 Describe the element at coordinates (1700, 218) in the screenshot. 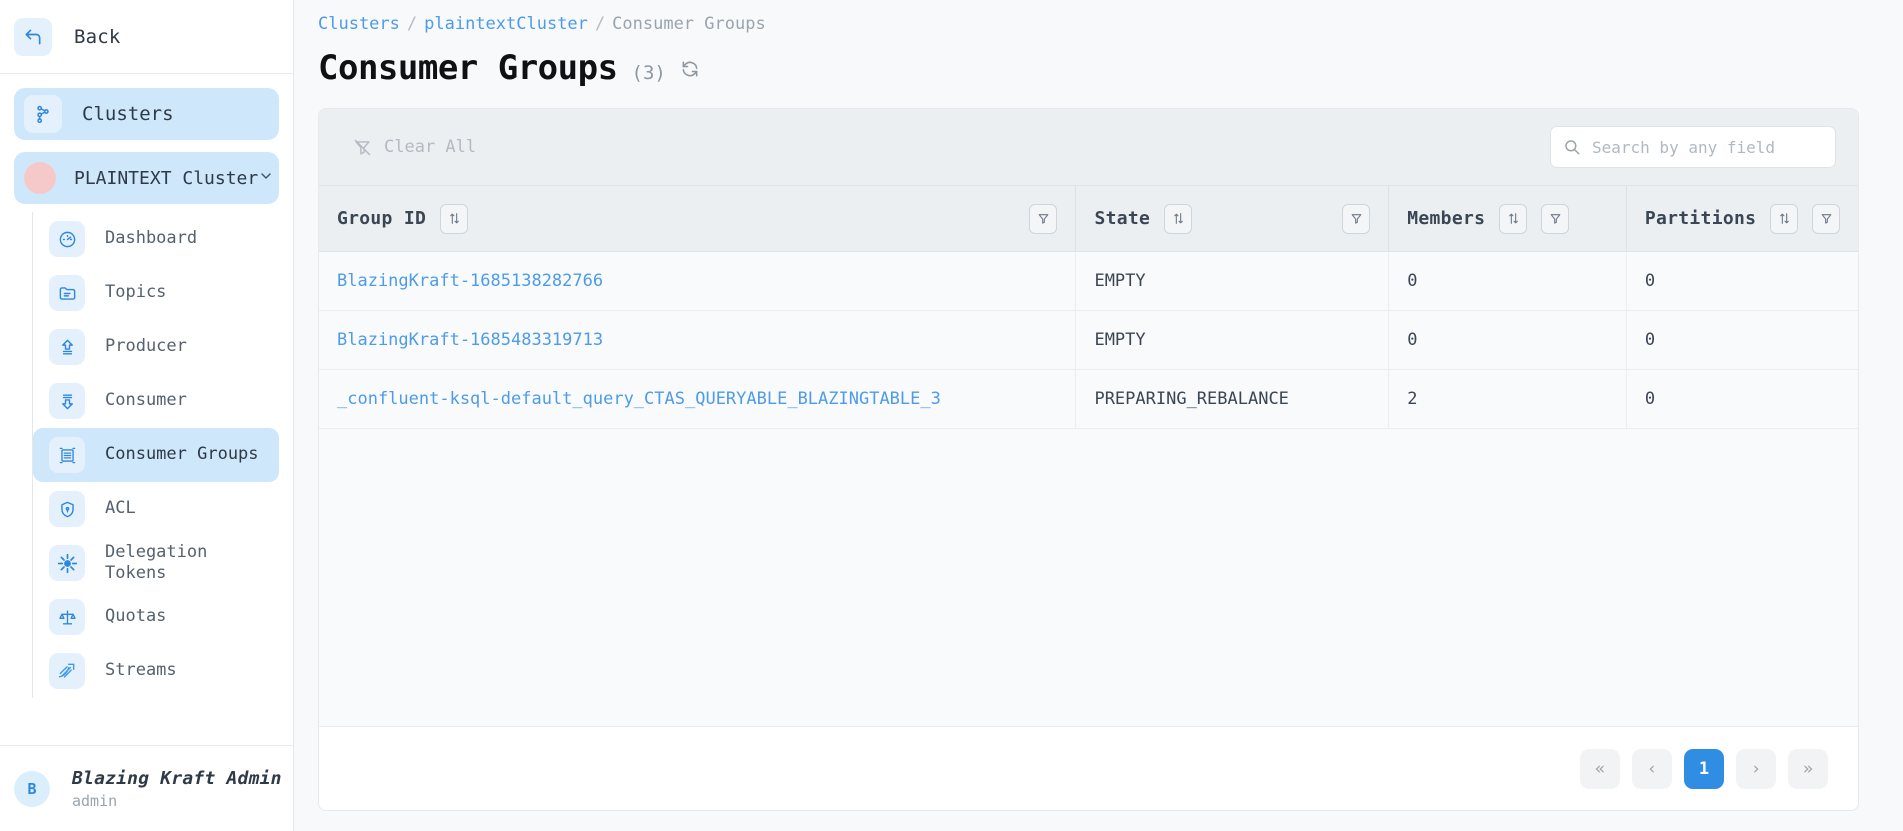

I see `column-label-partitions: Partitions` at that location.